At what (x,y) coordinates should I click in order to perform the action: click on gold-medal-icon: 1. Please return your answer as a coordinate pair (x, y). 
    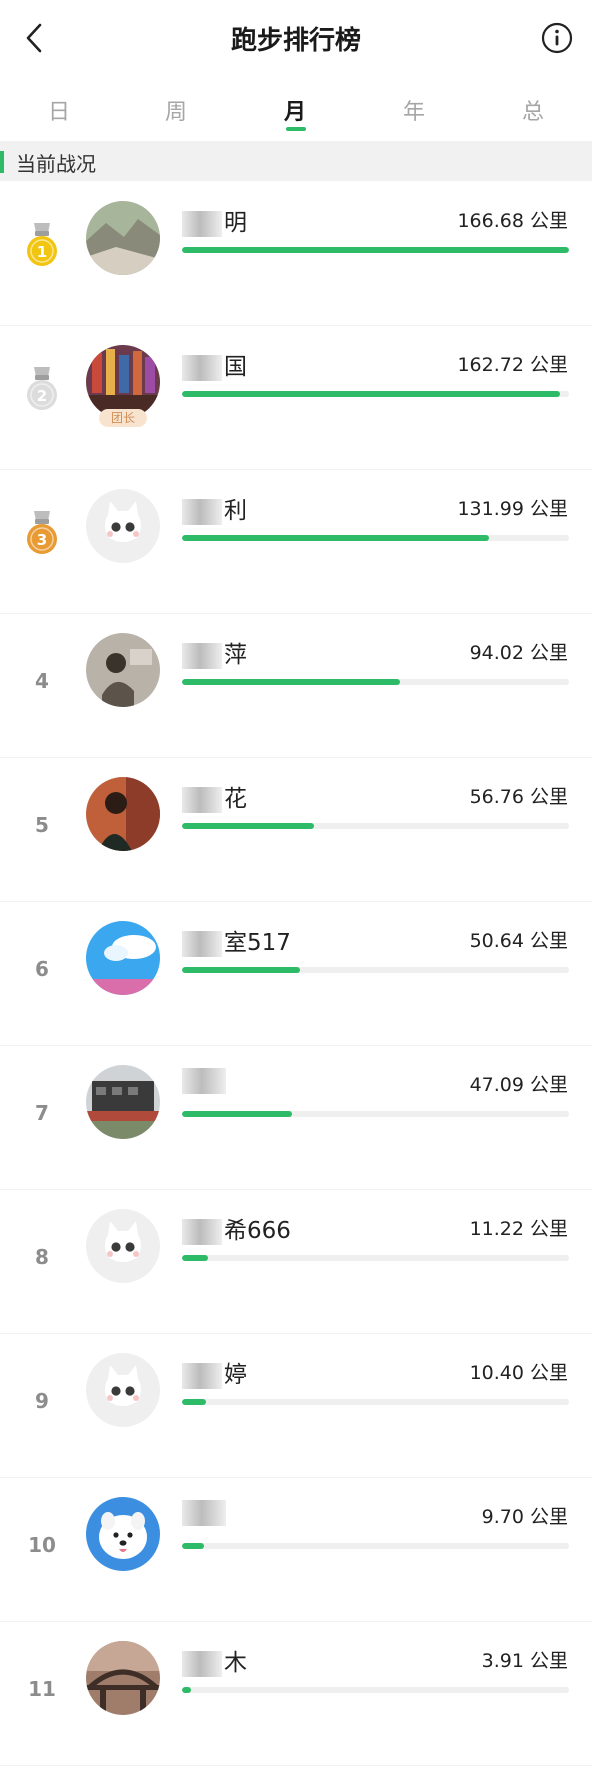
    Looking at the image, I should click on (42, 245).